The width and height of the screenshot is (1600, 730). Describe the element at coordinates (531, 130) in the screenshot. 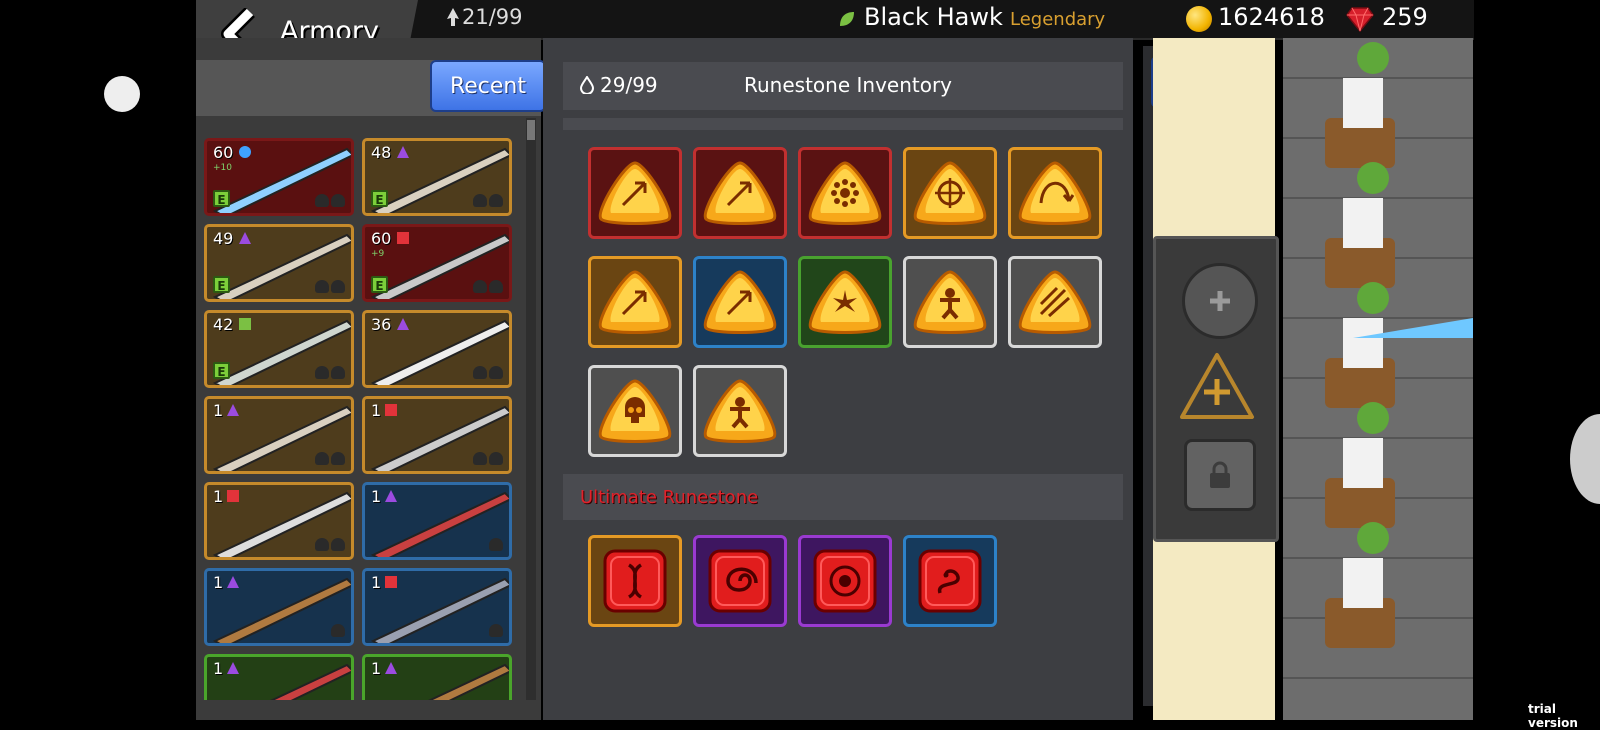

I see `weapon-list-scroll-thumb` at that location.